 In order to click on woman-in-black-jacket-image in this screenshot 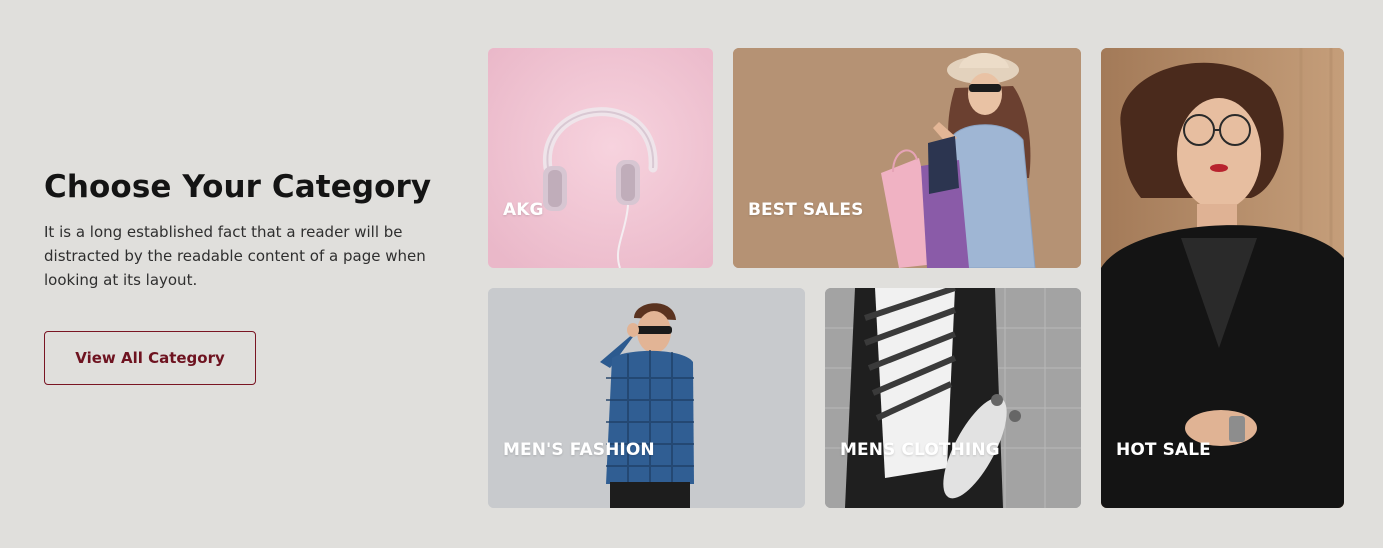, I will do `click(1222, 278)`.